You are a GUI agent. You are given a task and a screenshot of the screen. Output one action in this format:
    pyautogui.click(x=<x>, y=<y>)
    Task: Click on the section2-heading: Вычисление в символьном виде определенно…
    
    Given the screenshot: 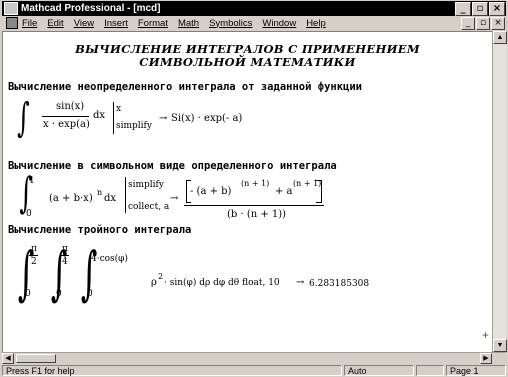 What is the action you would take?
    pyautogui.click(x=172, y=166)
    